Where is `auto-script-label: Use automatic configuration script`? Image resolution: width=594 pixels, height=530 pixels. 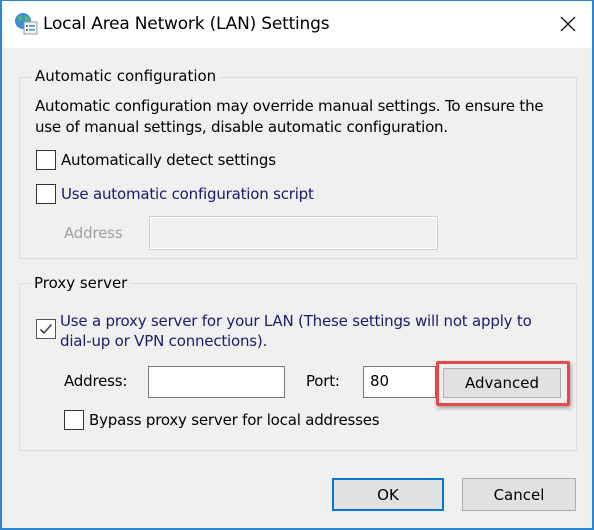
auto-script-label: Use automatic configuration script is located at coordinates (187, 194).